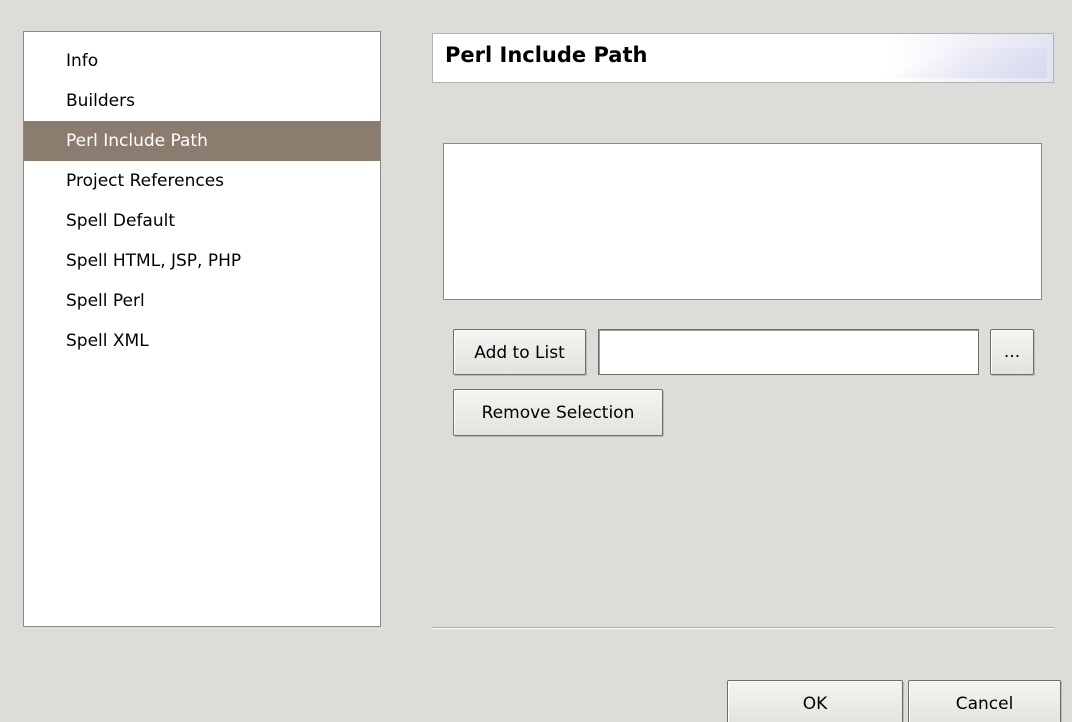 The width and height of the screenshot is (1072, 722). What do you see at coordinates (815, 701) in the screenshot?
I see `ok-button: OK` at bounding box center [815, 701].